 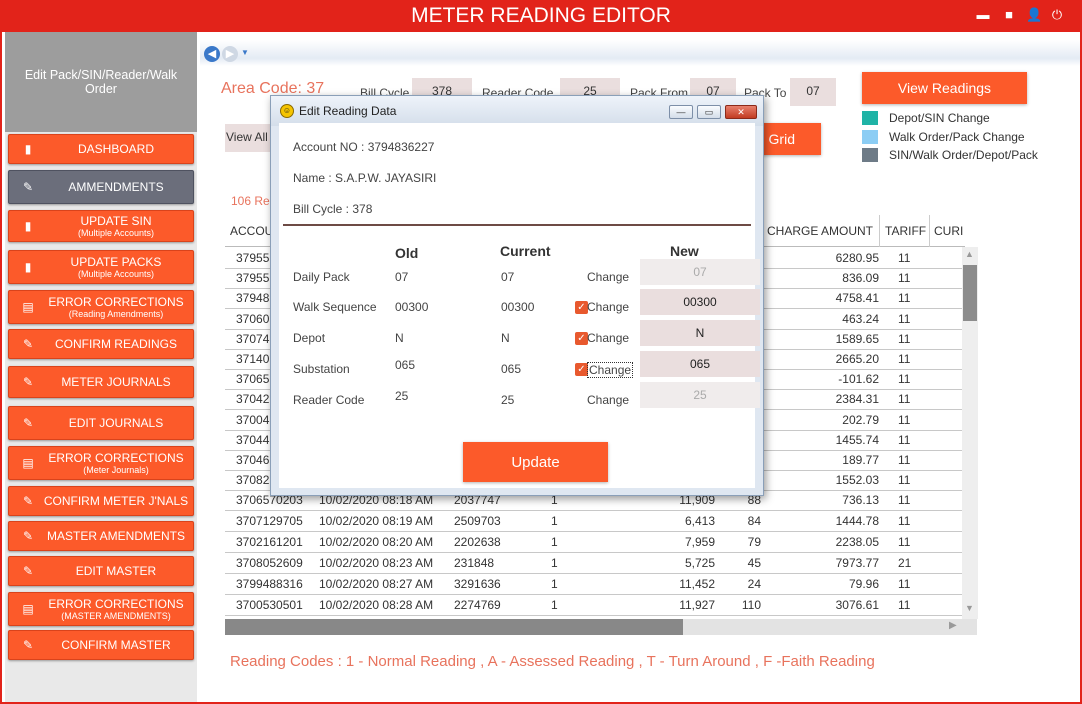 I want to click on cell-charge-amount: 6280.95, so click(x=857, y=258).